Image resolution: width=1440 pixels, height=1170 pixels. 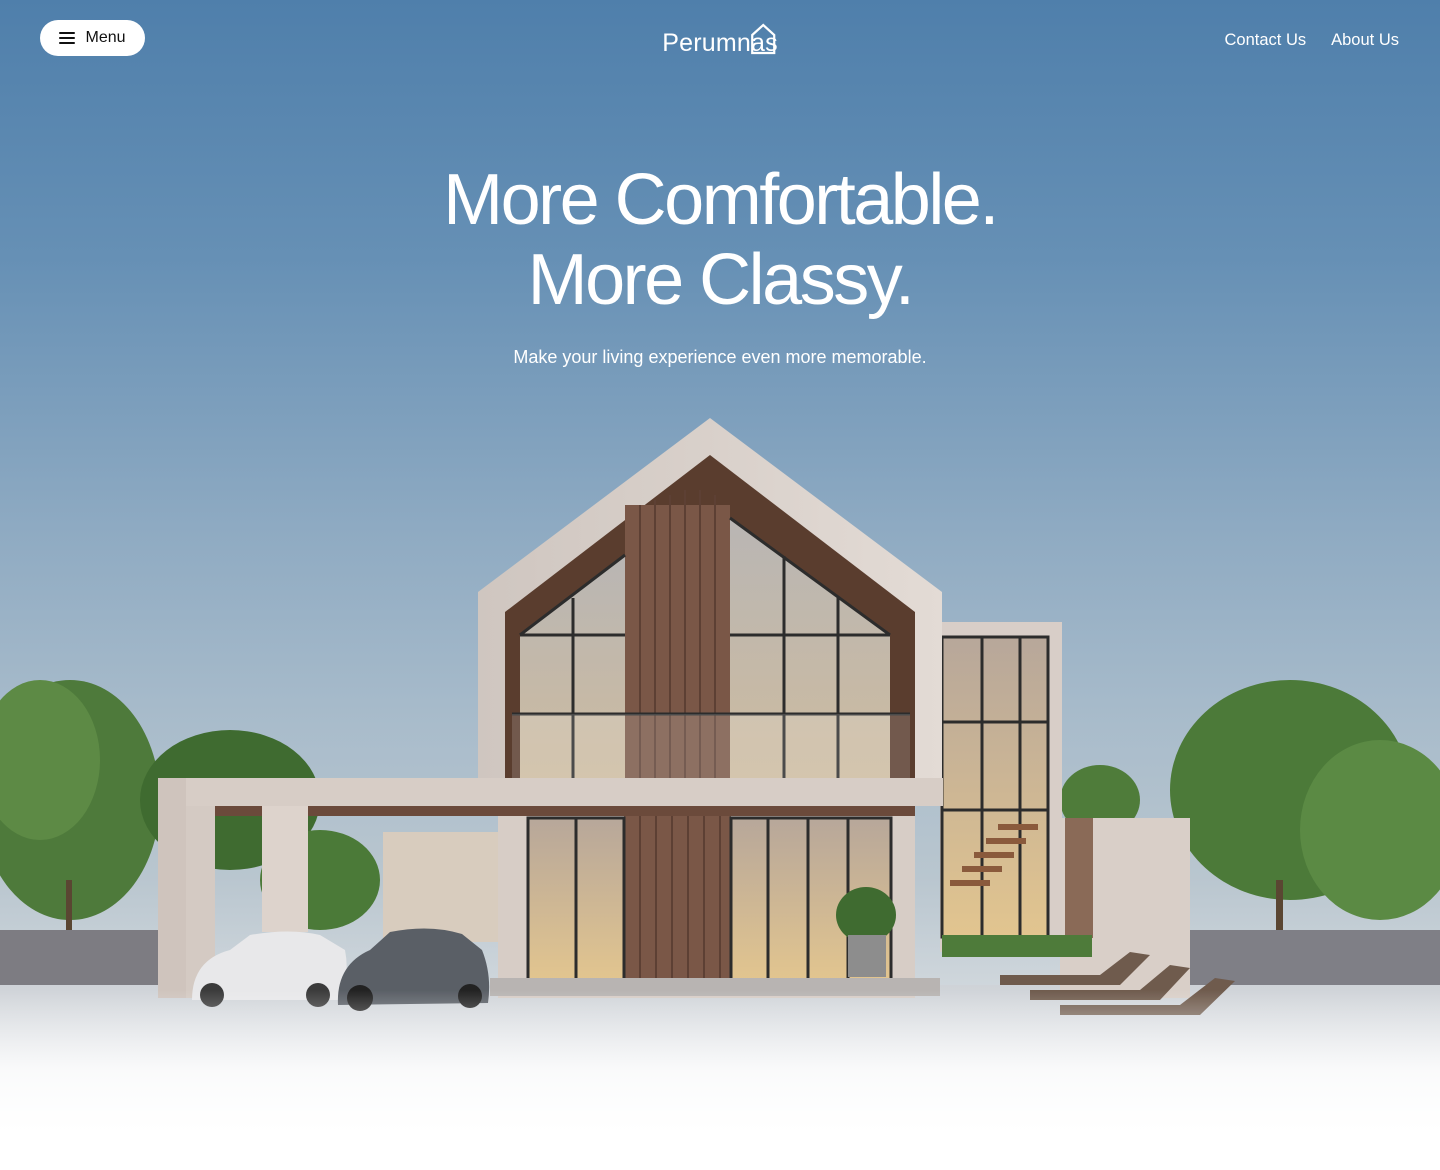 I want to click on hamburger-icon, so click(x=67, y=38).